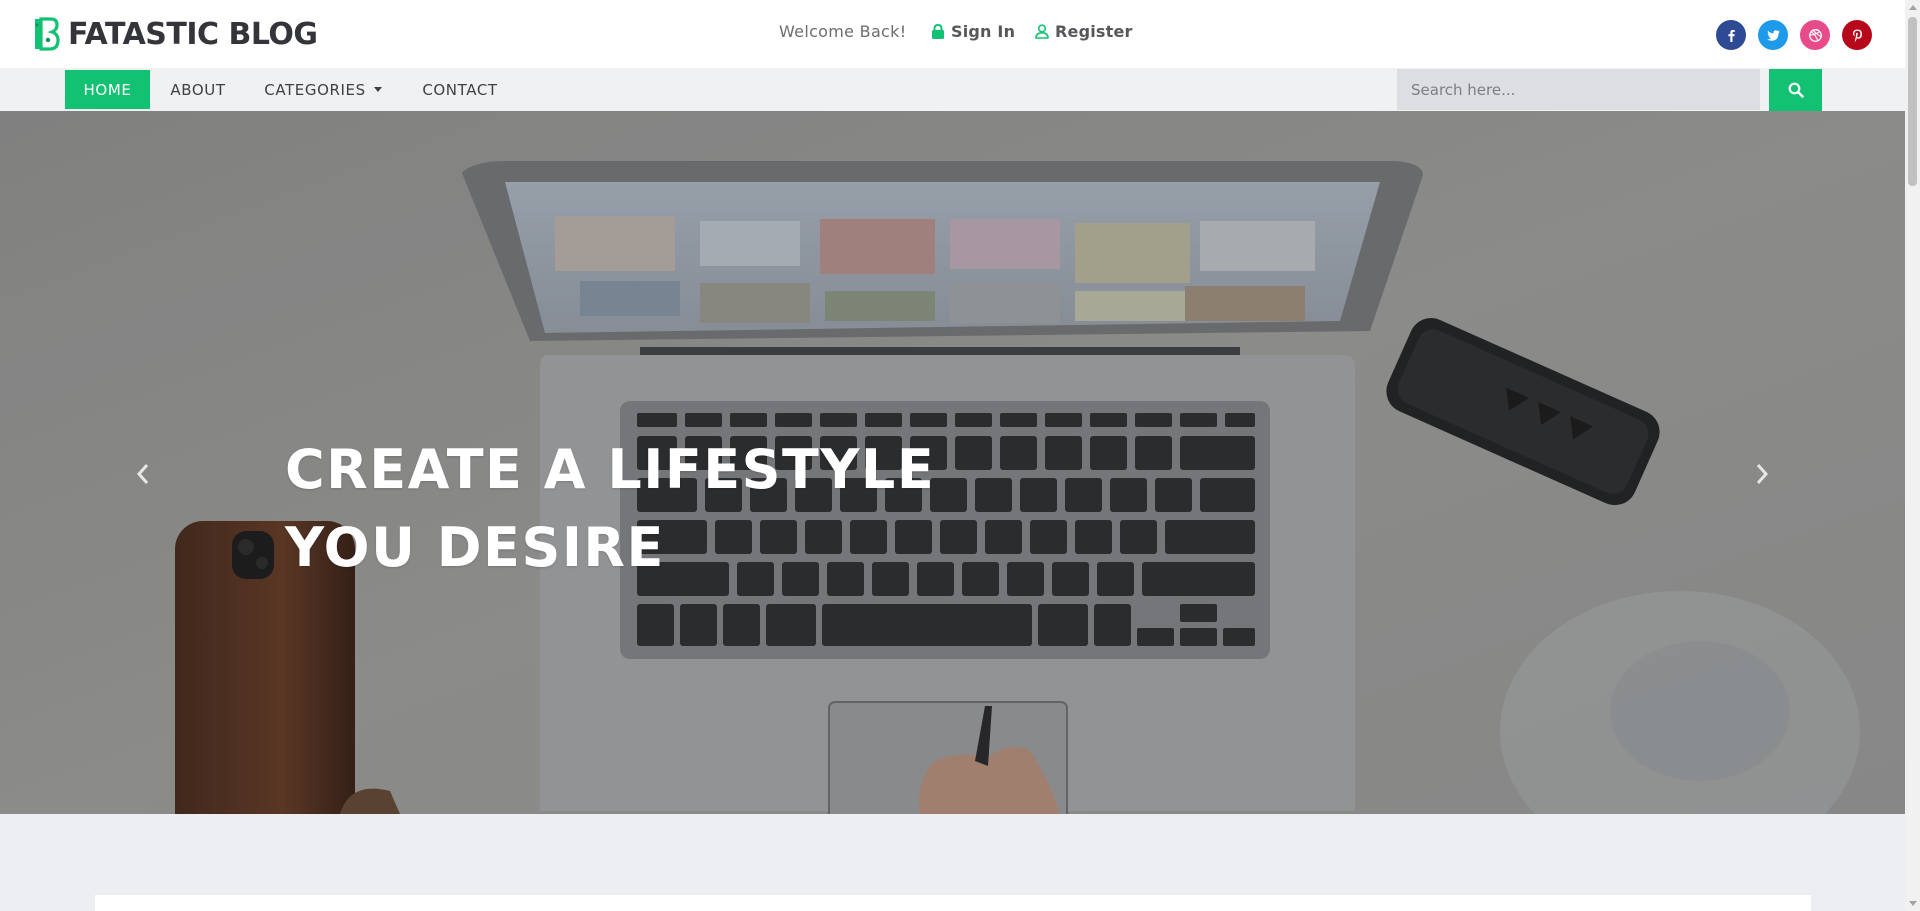 The height and width of the screenshot is (911, 1920). Describe the element at coordinates (1857, 35) in the screenshot. I see `pinterest-icon` at that location.